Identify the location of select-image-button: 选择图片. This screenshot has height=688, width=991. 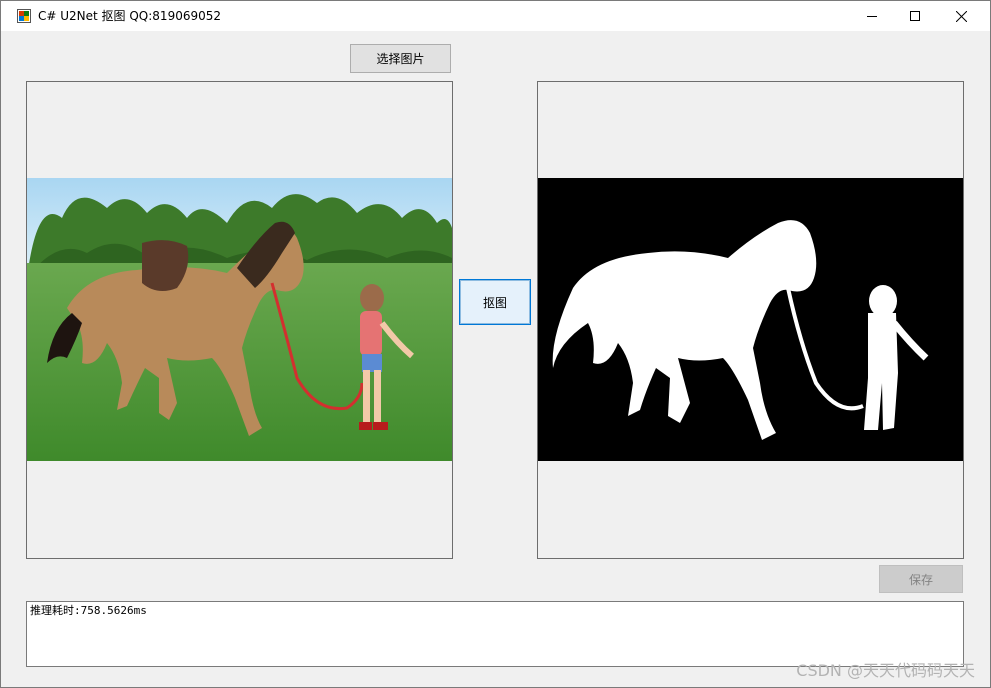
(400, 58).